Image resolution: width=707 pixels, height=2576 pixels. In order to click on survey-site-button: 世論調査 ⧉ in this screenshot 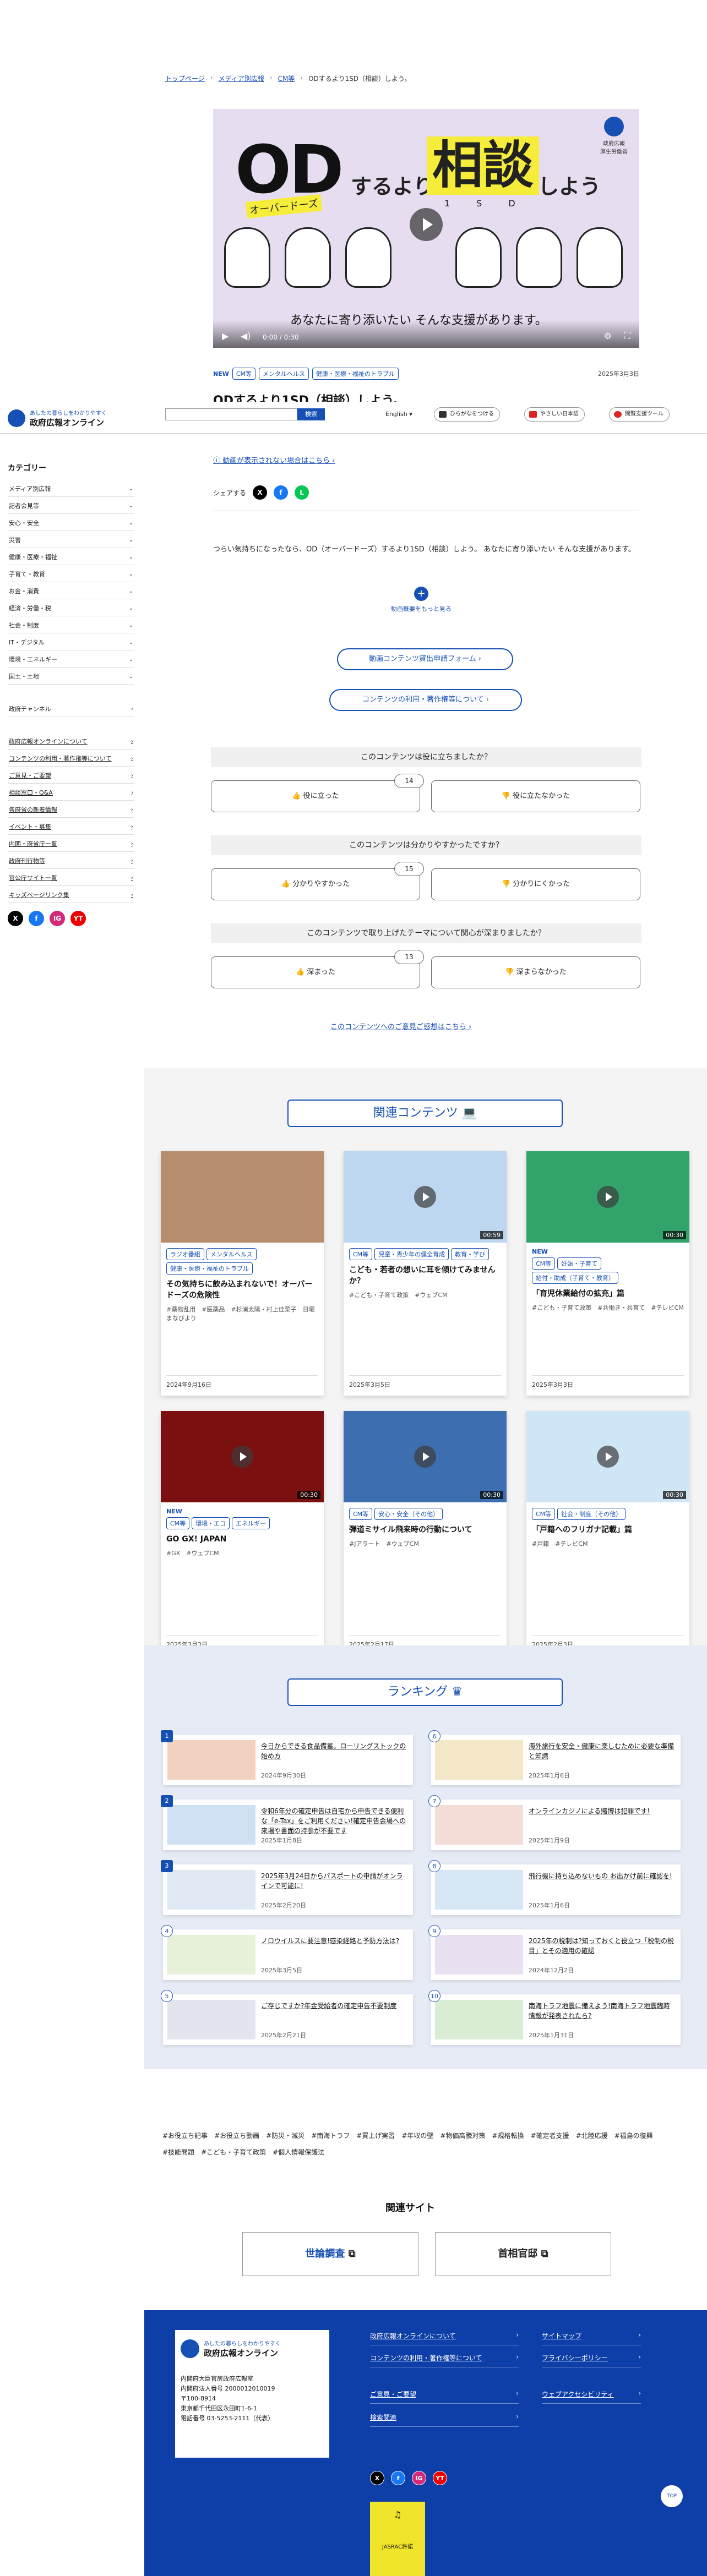, I will do `click(330, 2254)`.